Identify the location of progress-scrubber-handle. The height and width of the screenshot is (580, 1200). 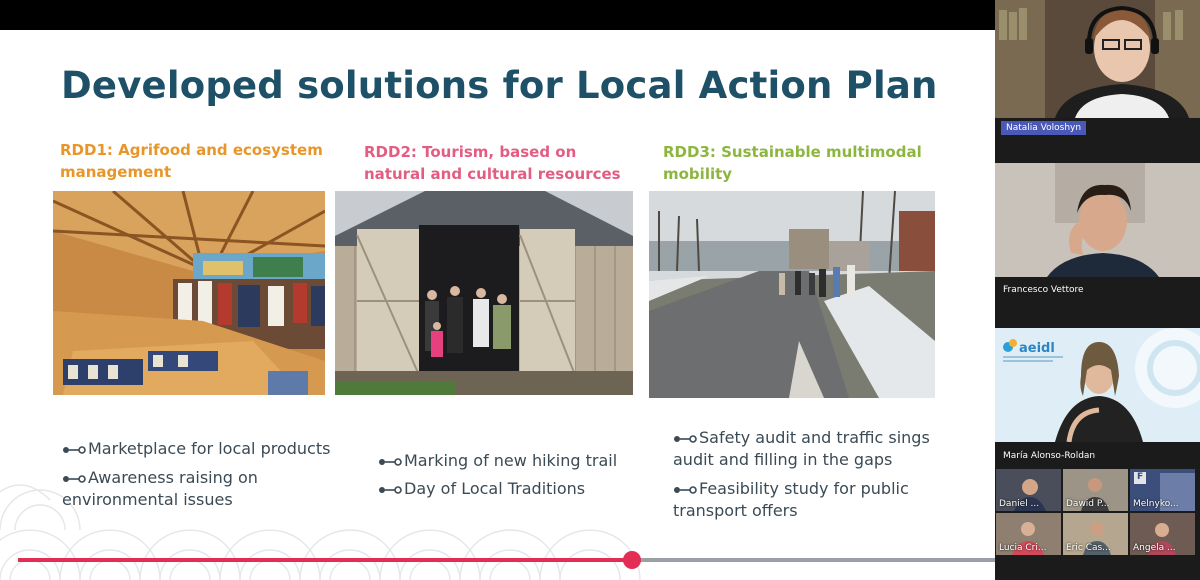
(631, 560).